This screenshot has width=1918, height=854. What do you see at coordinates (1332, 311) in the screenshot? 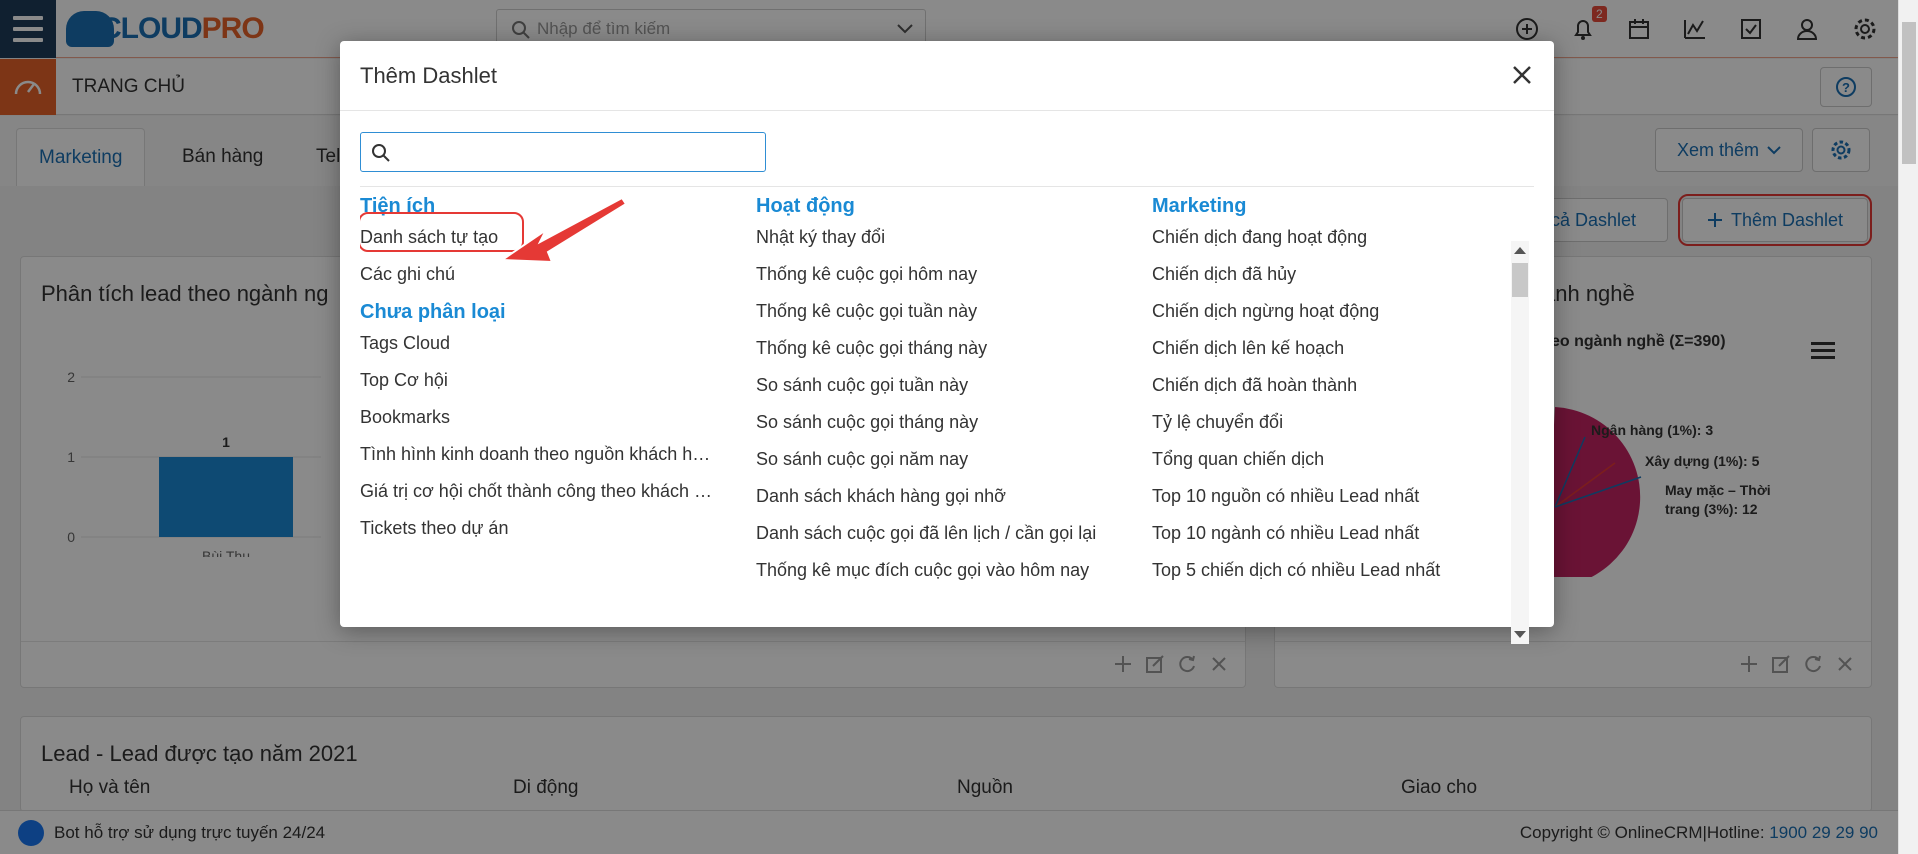
I see `dashlet-item: Chiến dịch ngừng hoạt động` at bounding box center [1332, 311].